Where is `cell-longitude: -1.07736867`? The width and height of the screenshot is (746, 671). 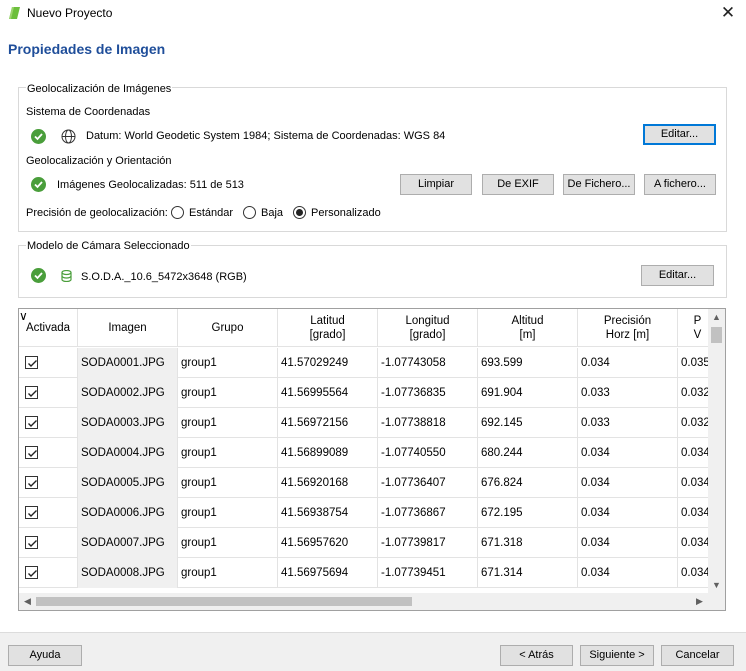
cell-longitude: -1.07736867 is located at coordinates (428, 513).